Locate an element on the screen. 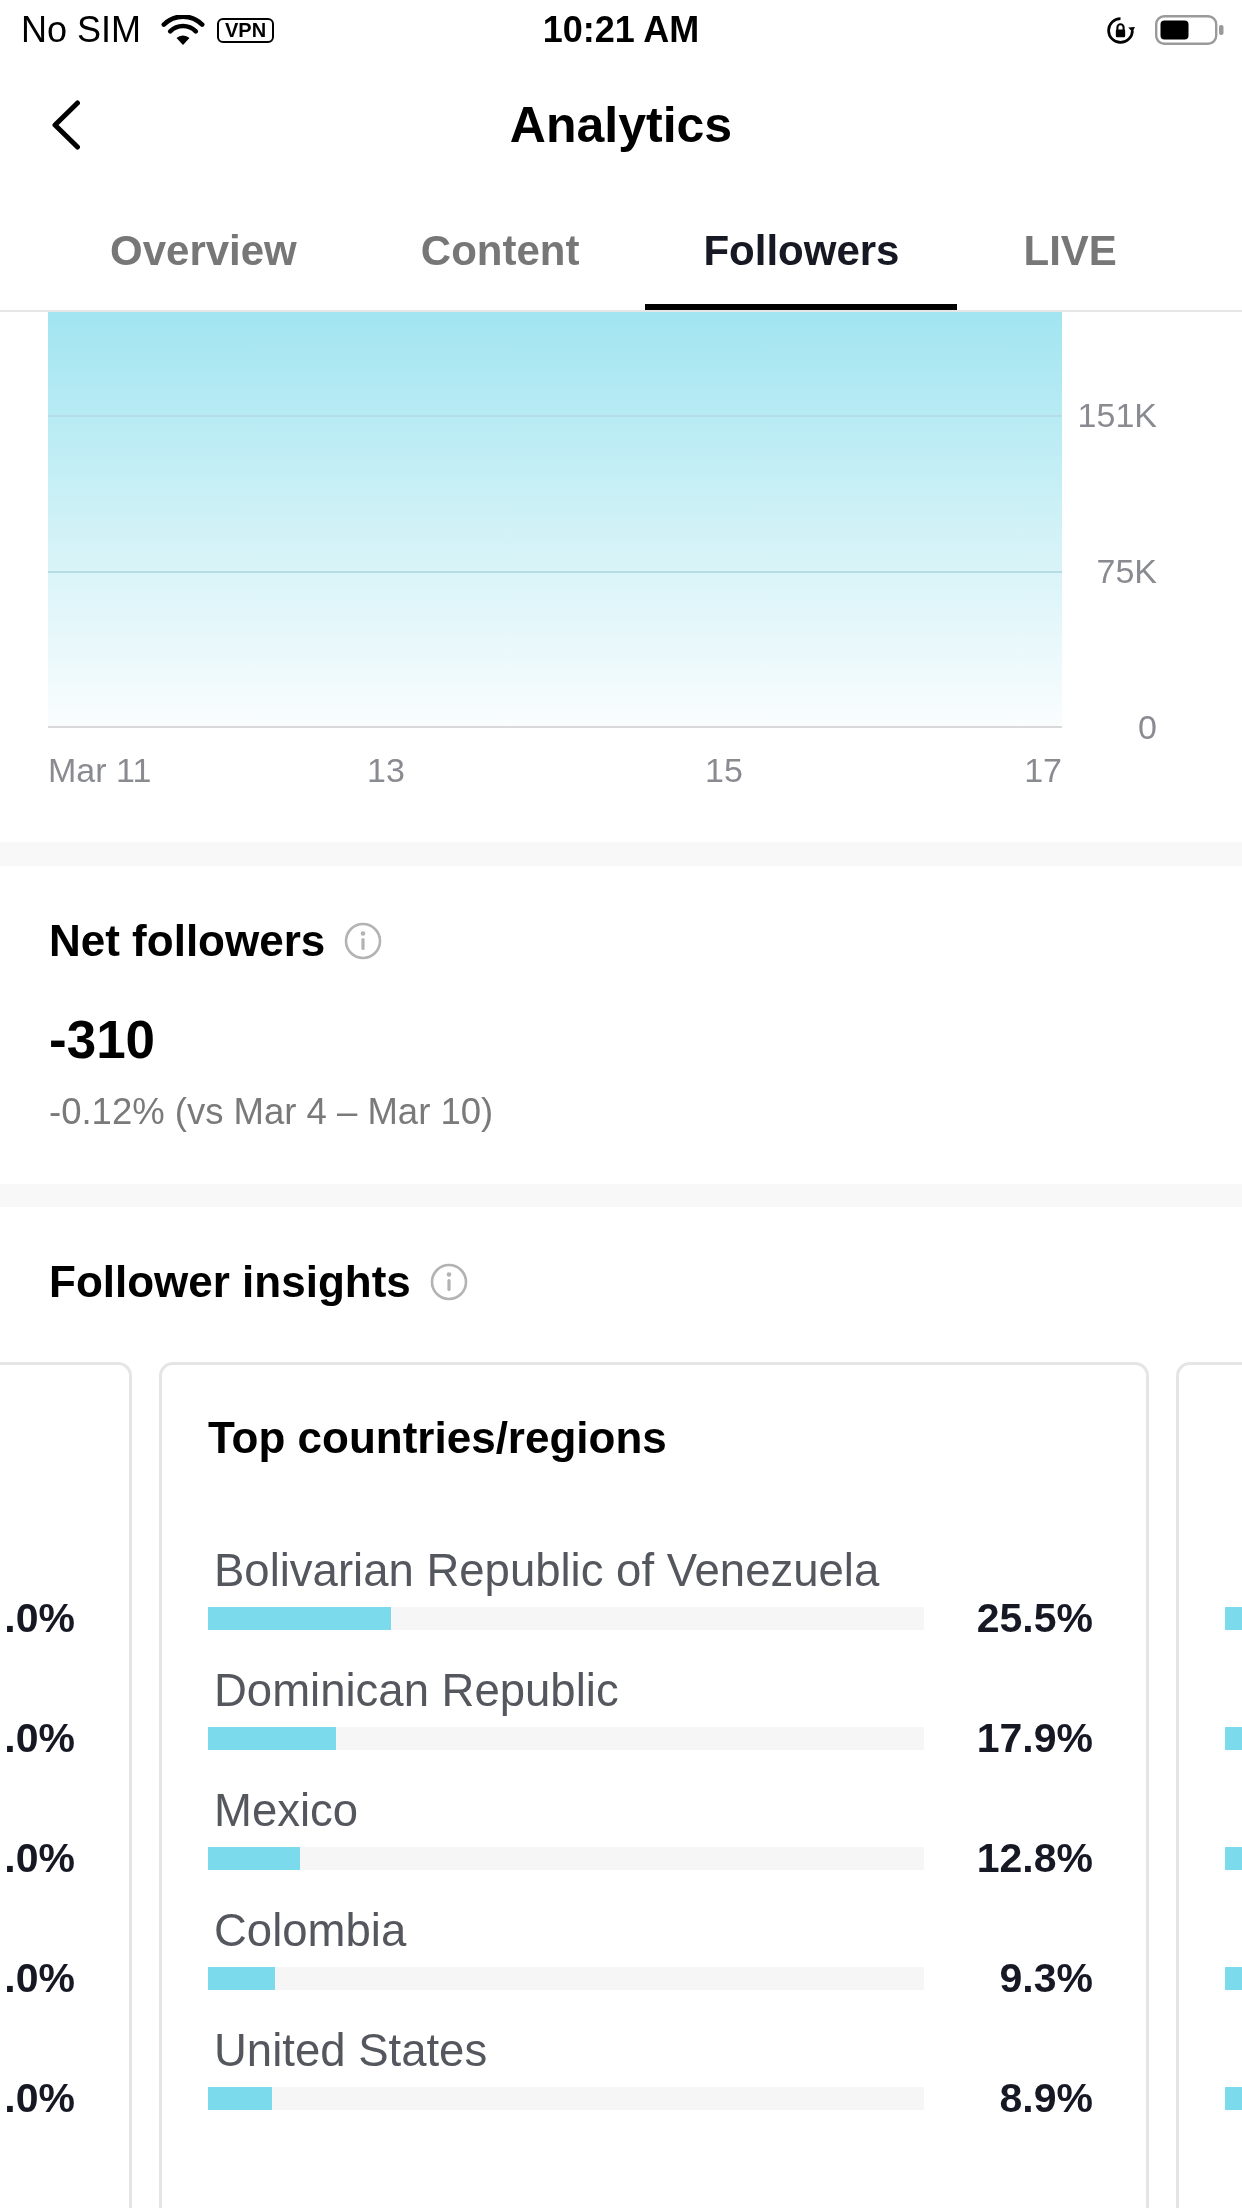  country-label: Colombia is located at coordinates (310, 1931).